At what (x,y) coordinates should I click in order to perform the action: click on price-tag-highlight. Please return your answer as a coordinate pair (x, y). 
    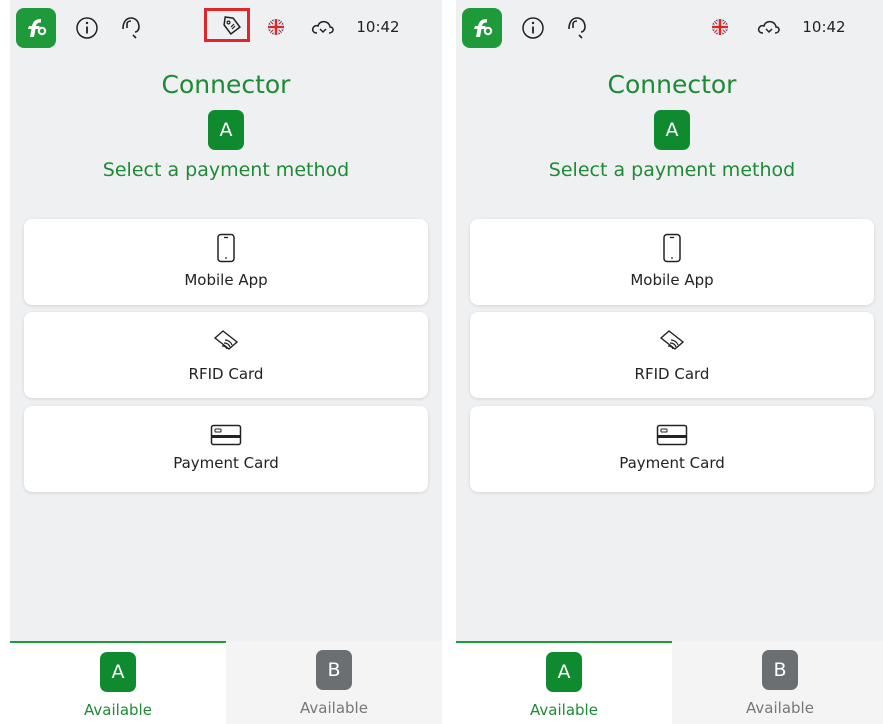
    Looking at the image, I should click on (227, 25).